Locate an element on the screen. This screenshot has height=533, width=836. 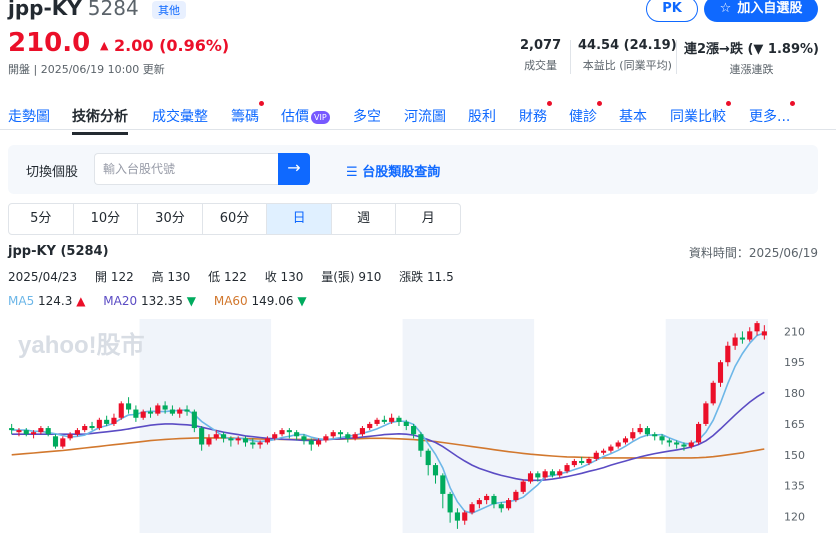
tab-trend: 走勢圖 is located at coordinates (29, 116).